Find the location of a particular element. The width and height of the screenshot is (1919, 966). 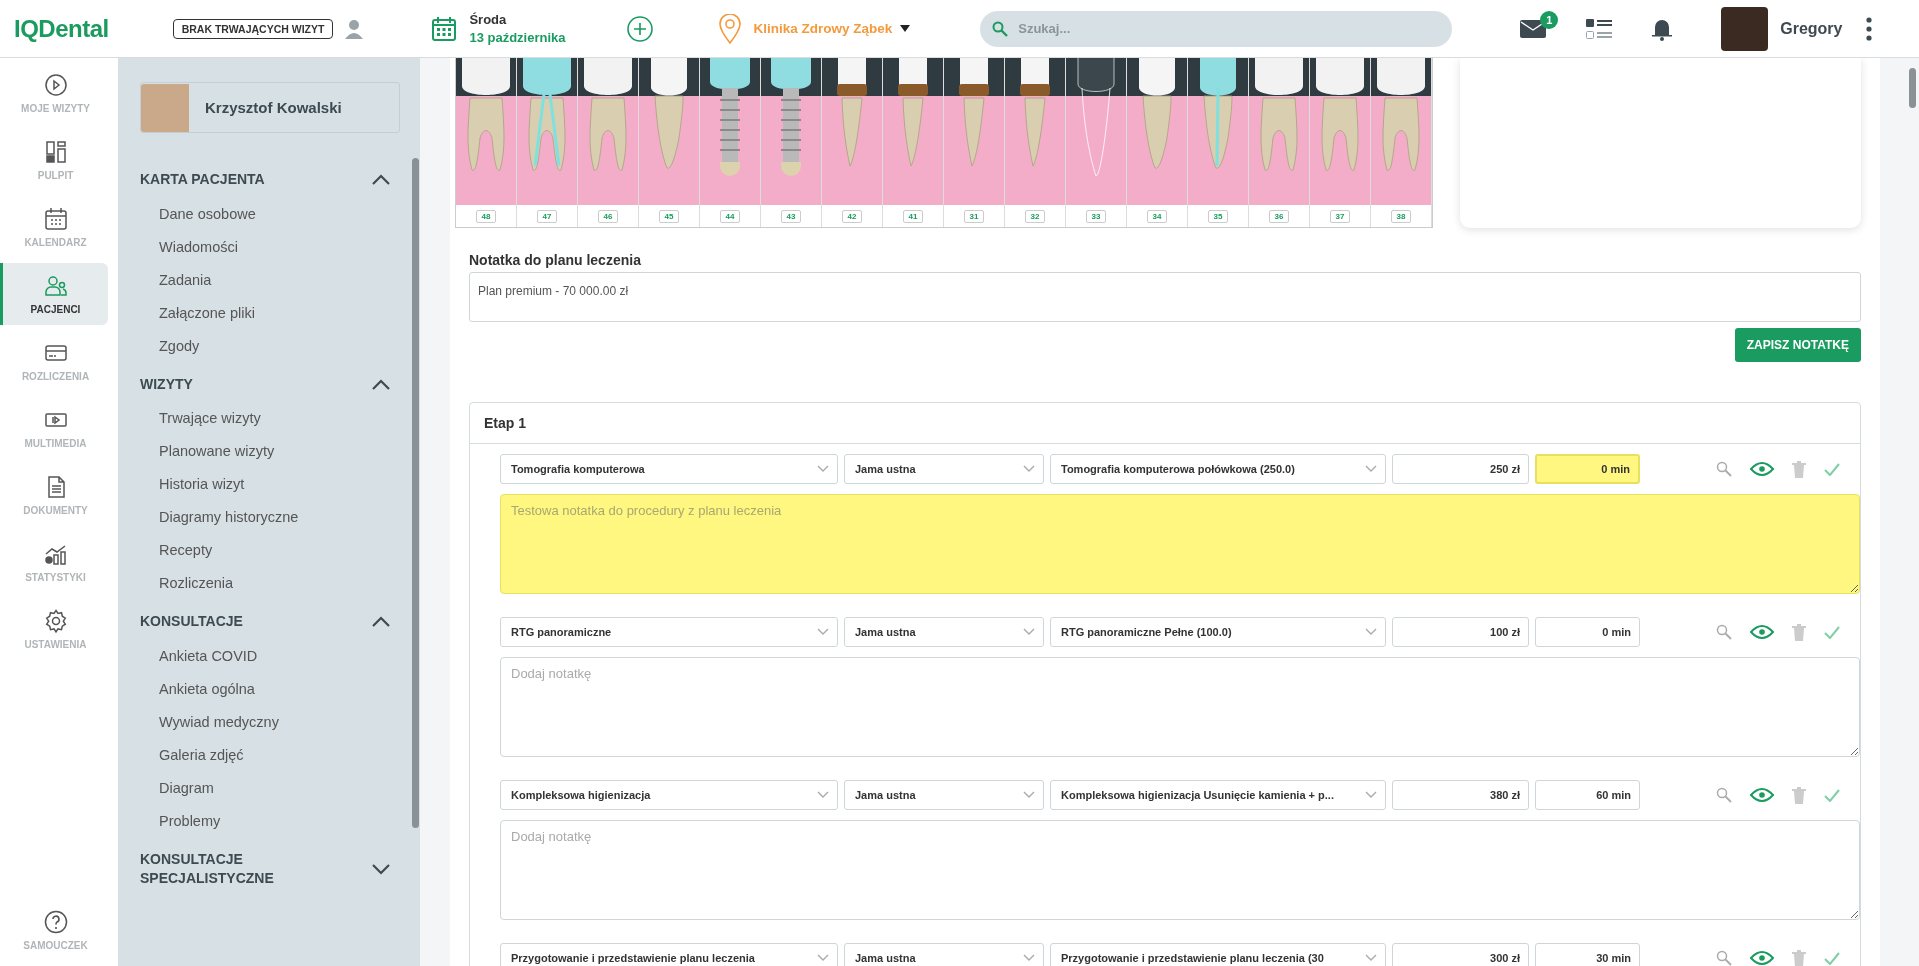

procedure-select: Tomografia komputerowa is located at coordinates (669, 469).